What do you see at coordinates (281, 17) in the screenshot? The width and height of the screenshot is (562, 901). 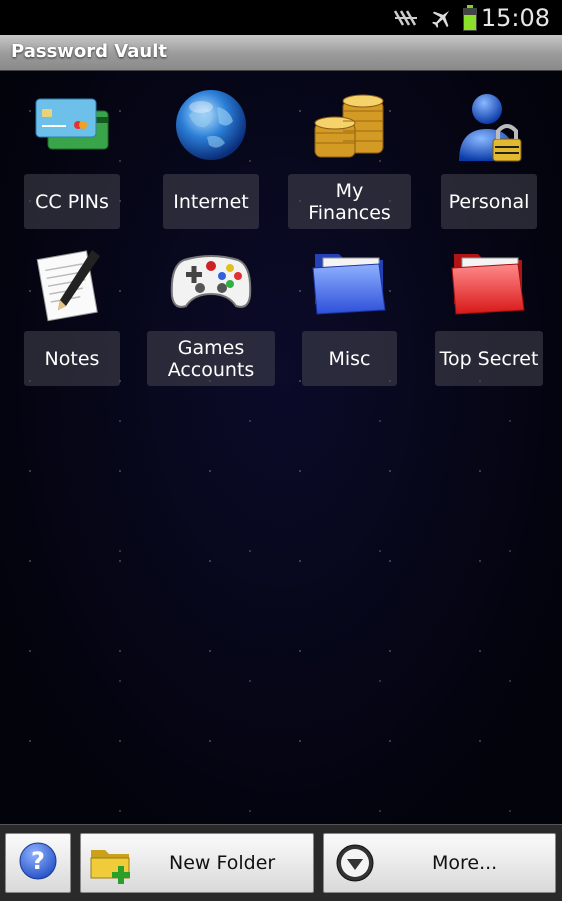 I see `status-bar: 15:08` at bounding box center [281, 17].